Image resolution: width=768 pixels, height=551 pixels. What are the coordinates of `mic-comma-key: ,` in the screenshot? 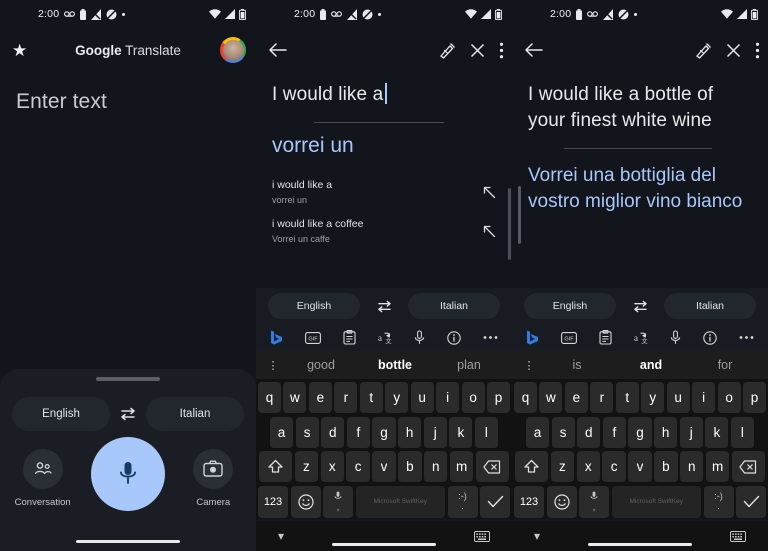 It's located at (338, 501).